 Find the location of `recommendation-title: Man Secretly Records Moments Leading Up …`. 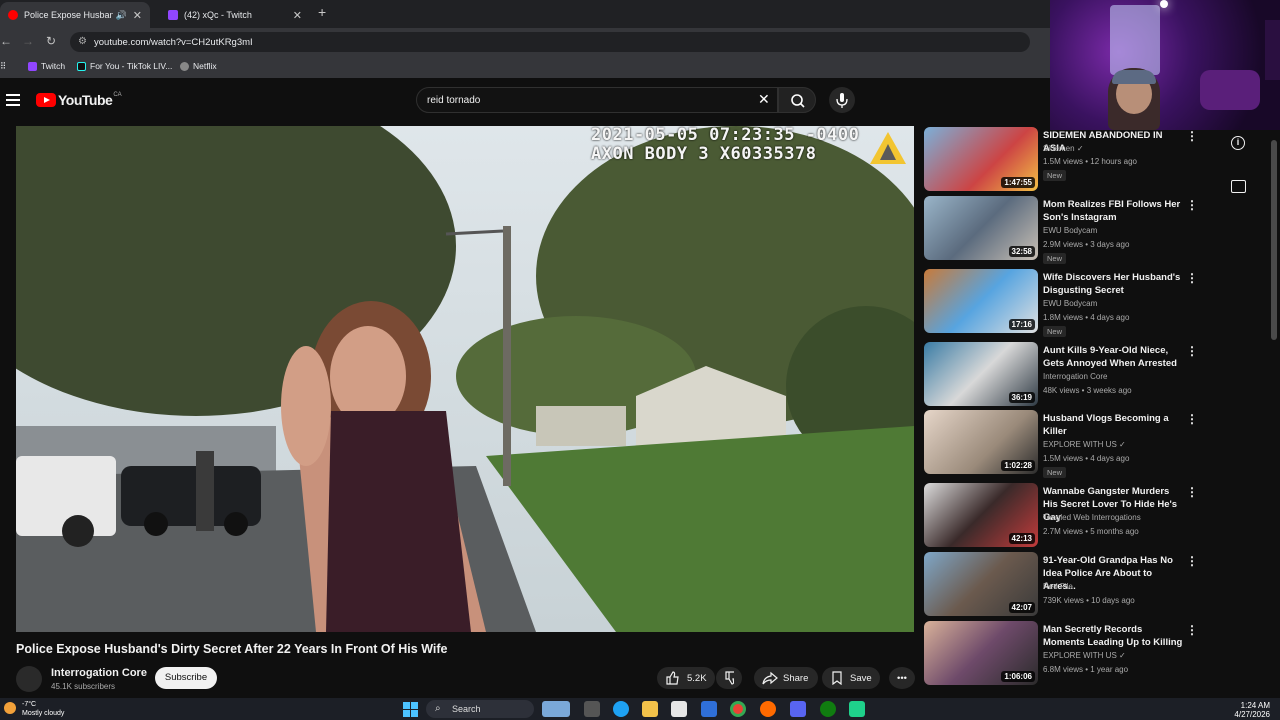

recommendation-title: Man Secretly Records Moments Leading Up … is located at coordinates (1114, 636).